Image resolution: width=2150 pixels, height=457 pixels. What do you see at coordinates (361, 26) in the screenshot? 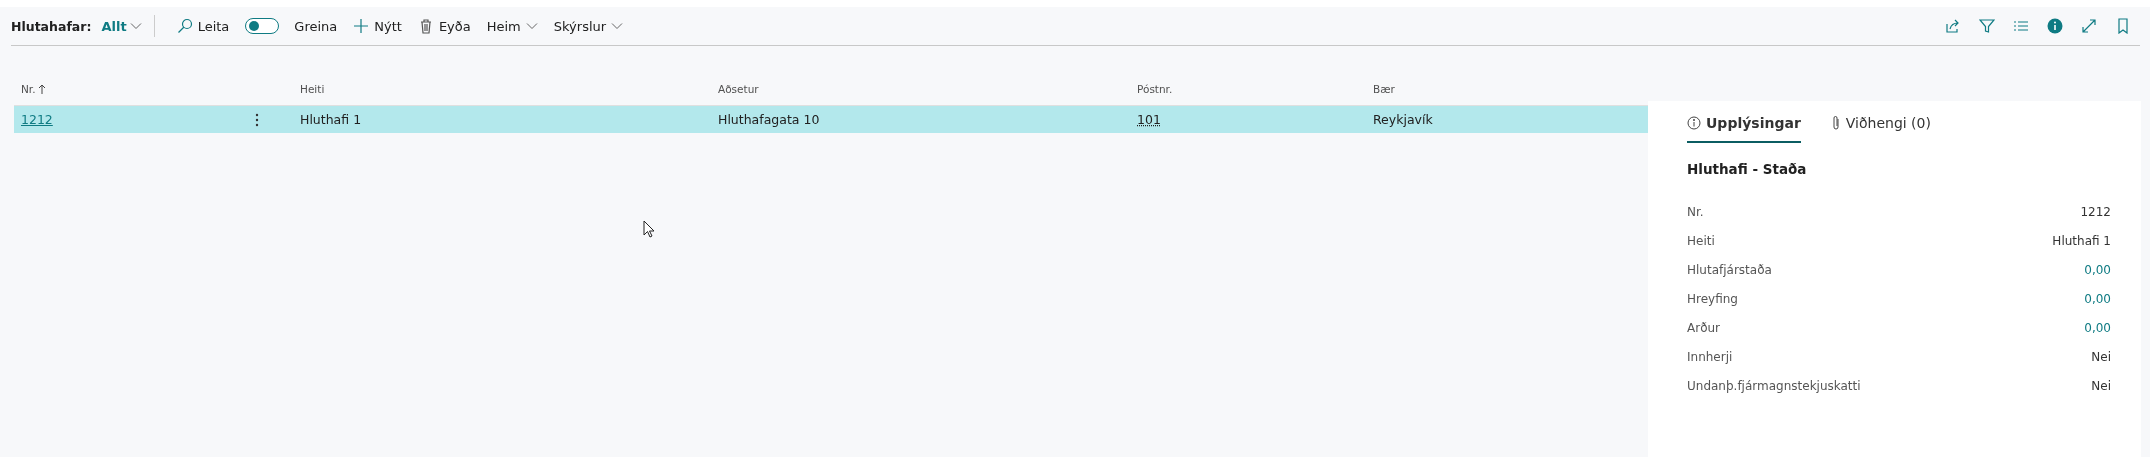
I see `plus-icon` at bounding box center [361, 26].